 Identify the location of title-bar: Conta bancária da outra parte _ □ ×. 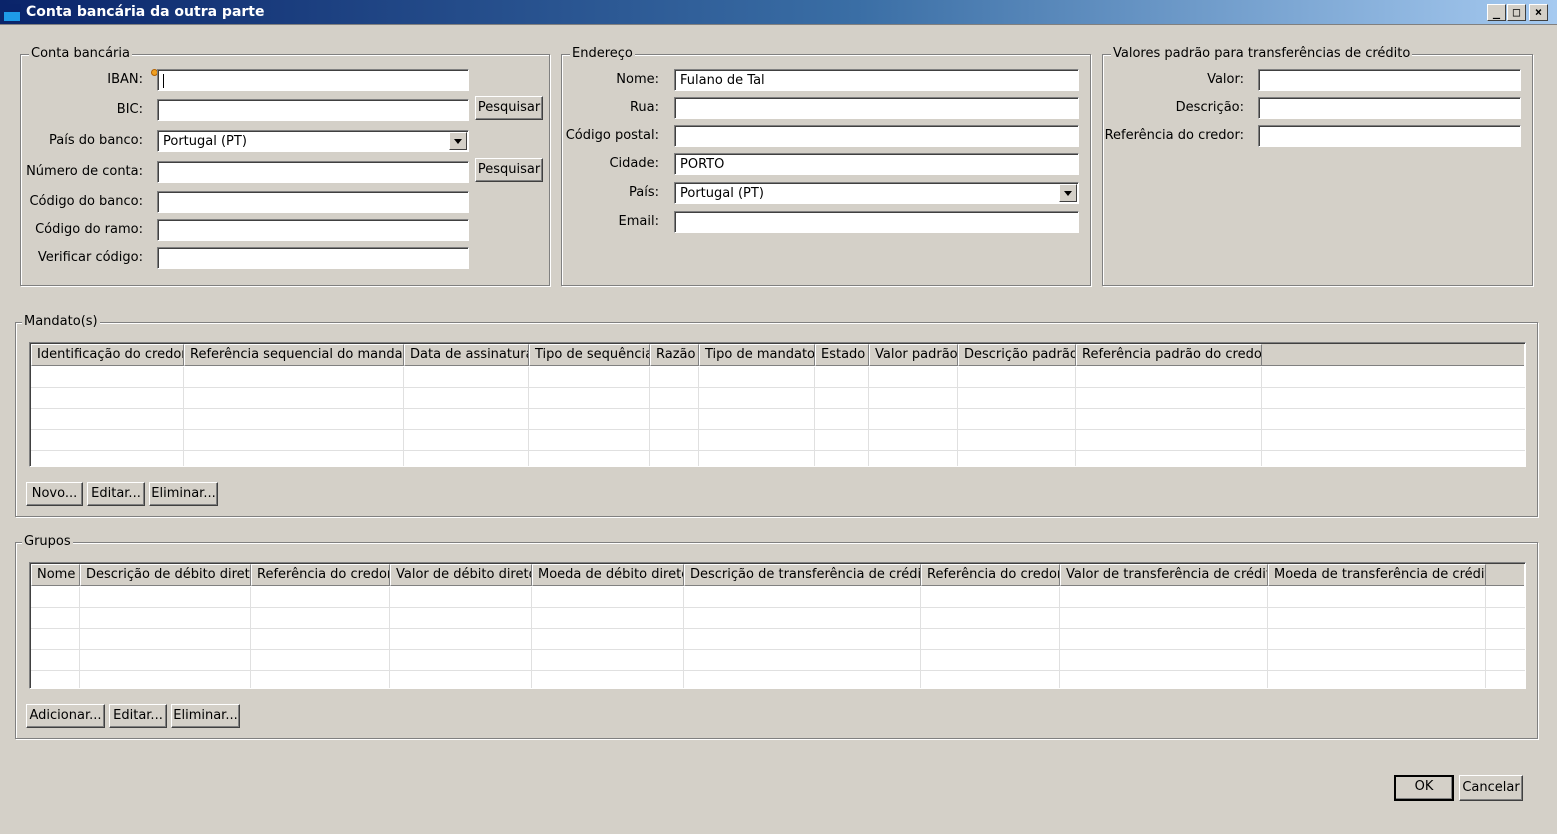
(778, 12).